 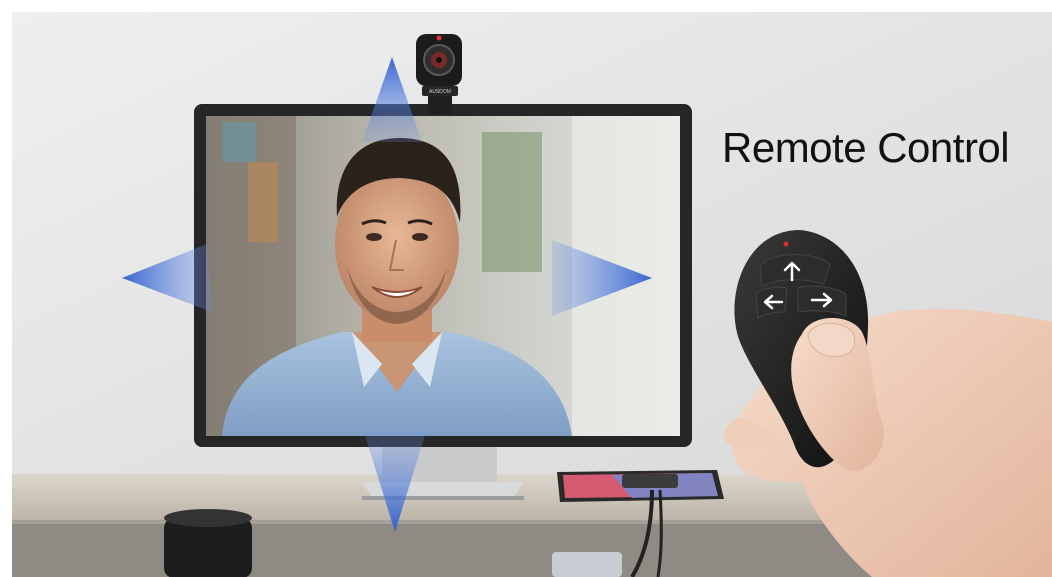 I want to click on headline: Remote Control, so click(x=866, y=147).